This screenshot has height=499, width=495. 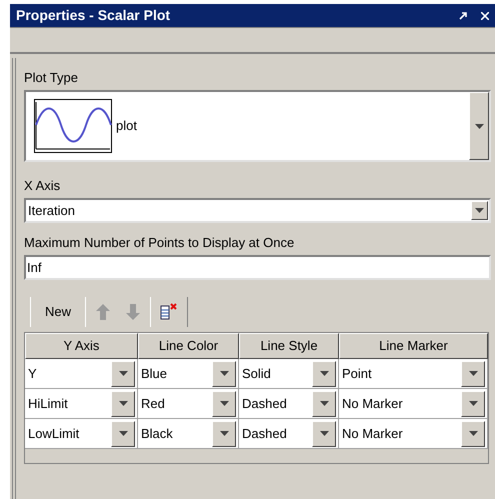 I want to click on table-cell-dropdown: Point, so click(x=413, y=373).